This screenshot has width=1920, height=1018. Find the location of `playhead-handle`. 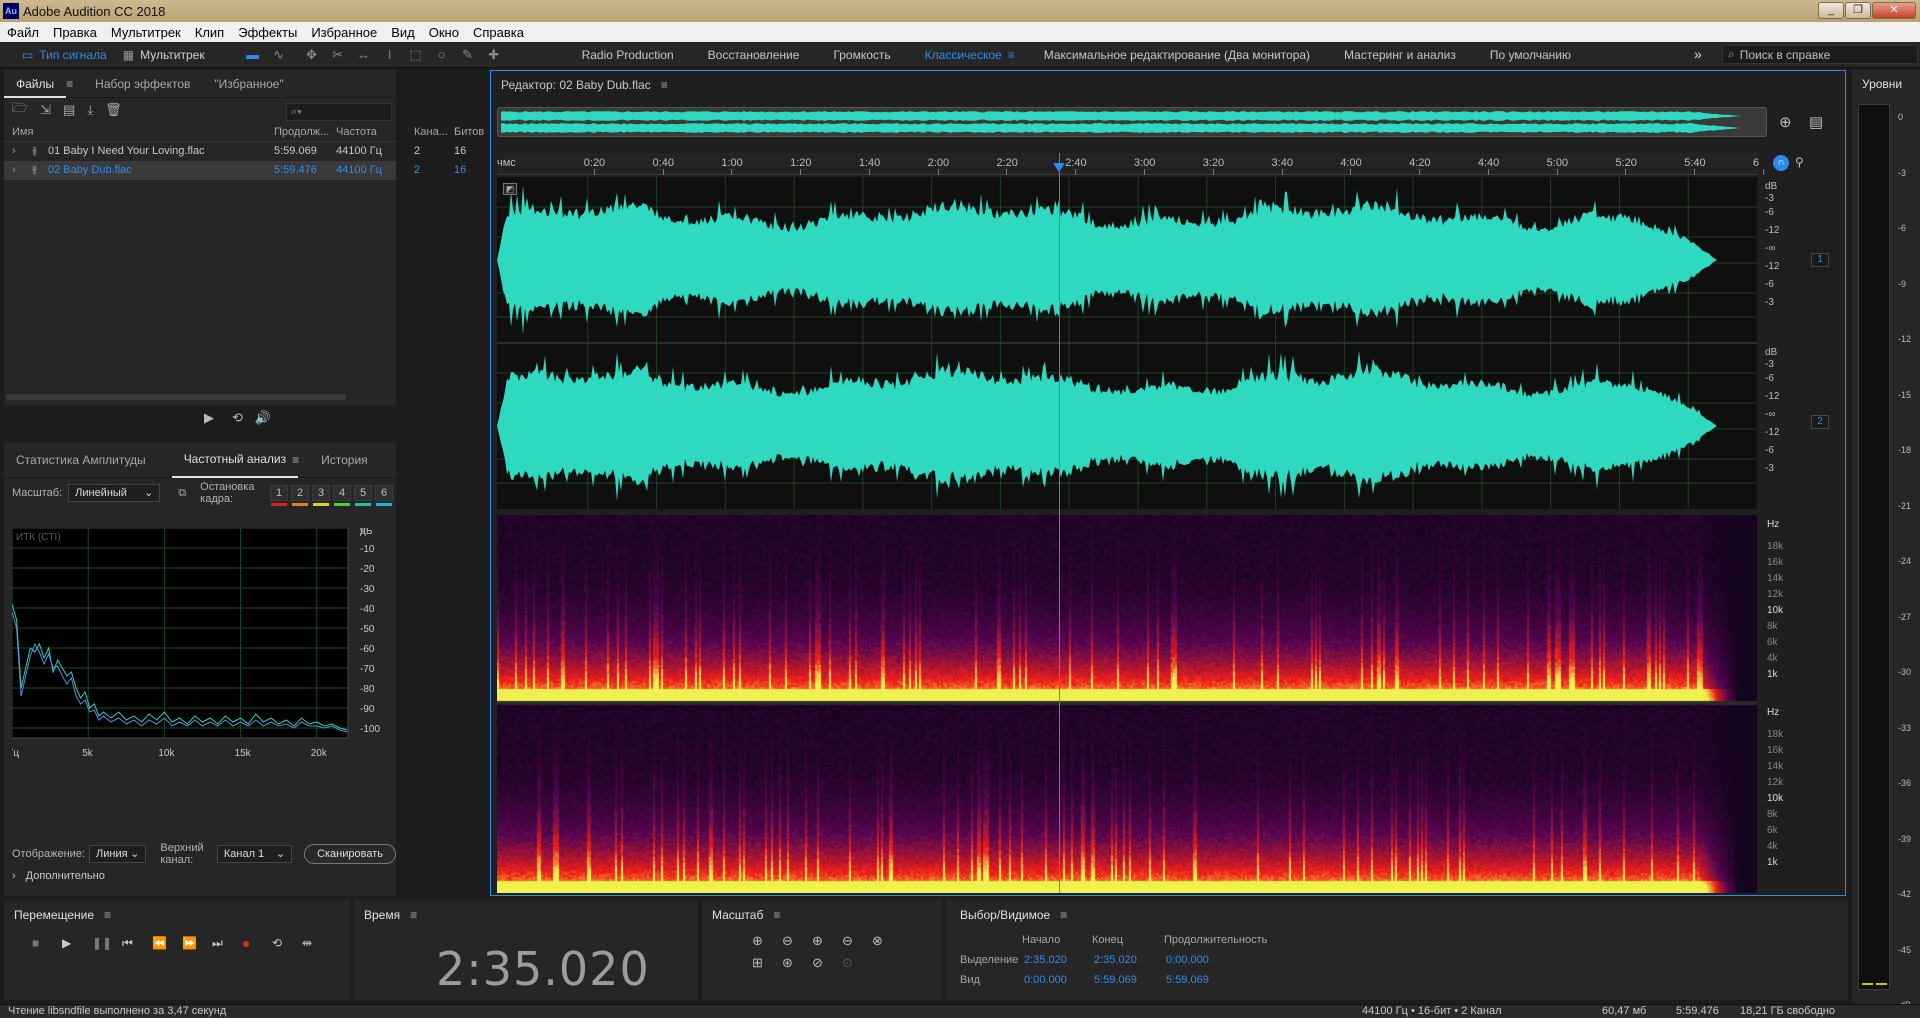

playhead-handle is located at coordinates (1058, 167).